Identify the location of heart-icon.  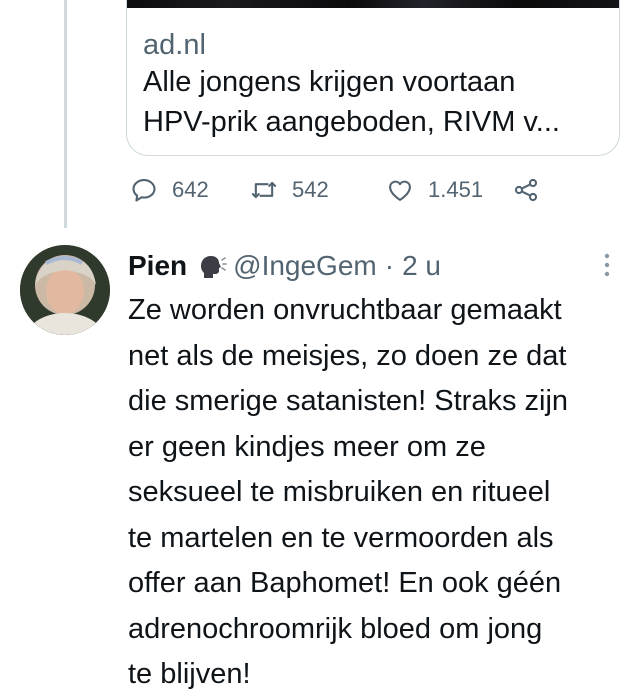
(400, 190).